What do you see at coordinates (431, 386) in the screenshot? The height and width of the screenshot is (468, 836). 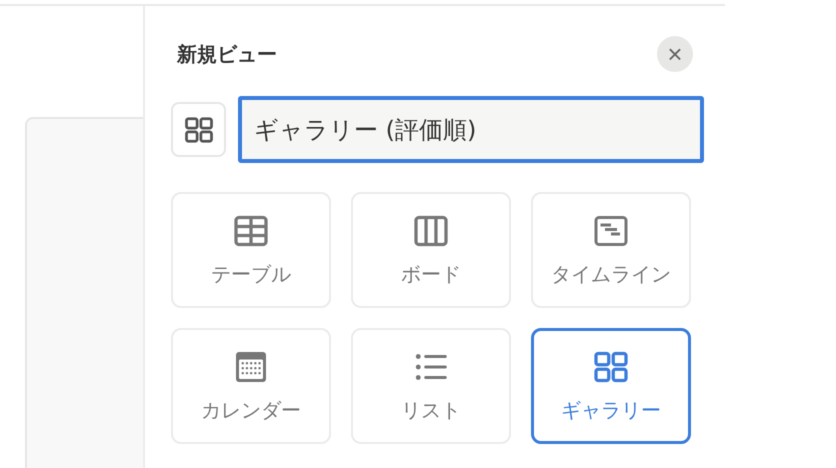 I see `view-type-tile: リスト` at bounding box center [431, 386].